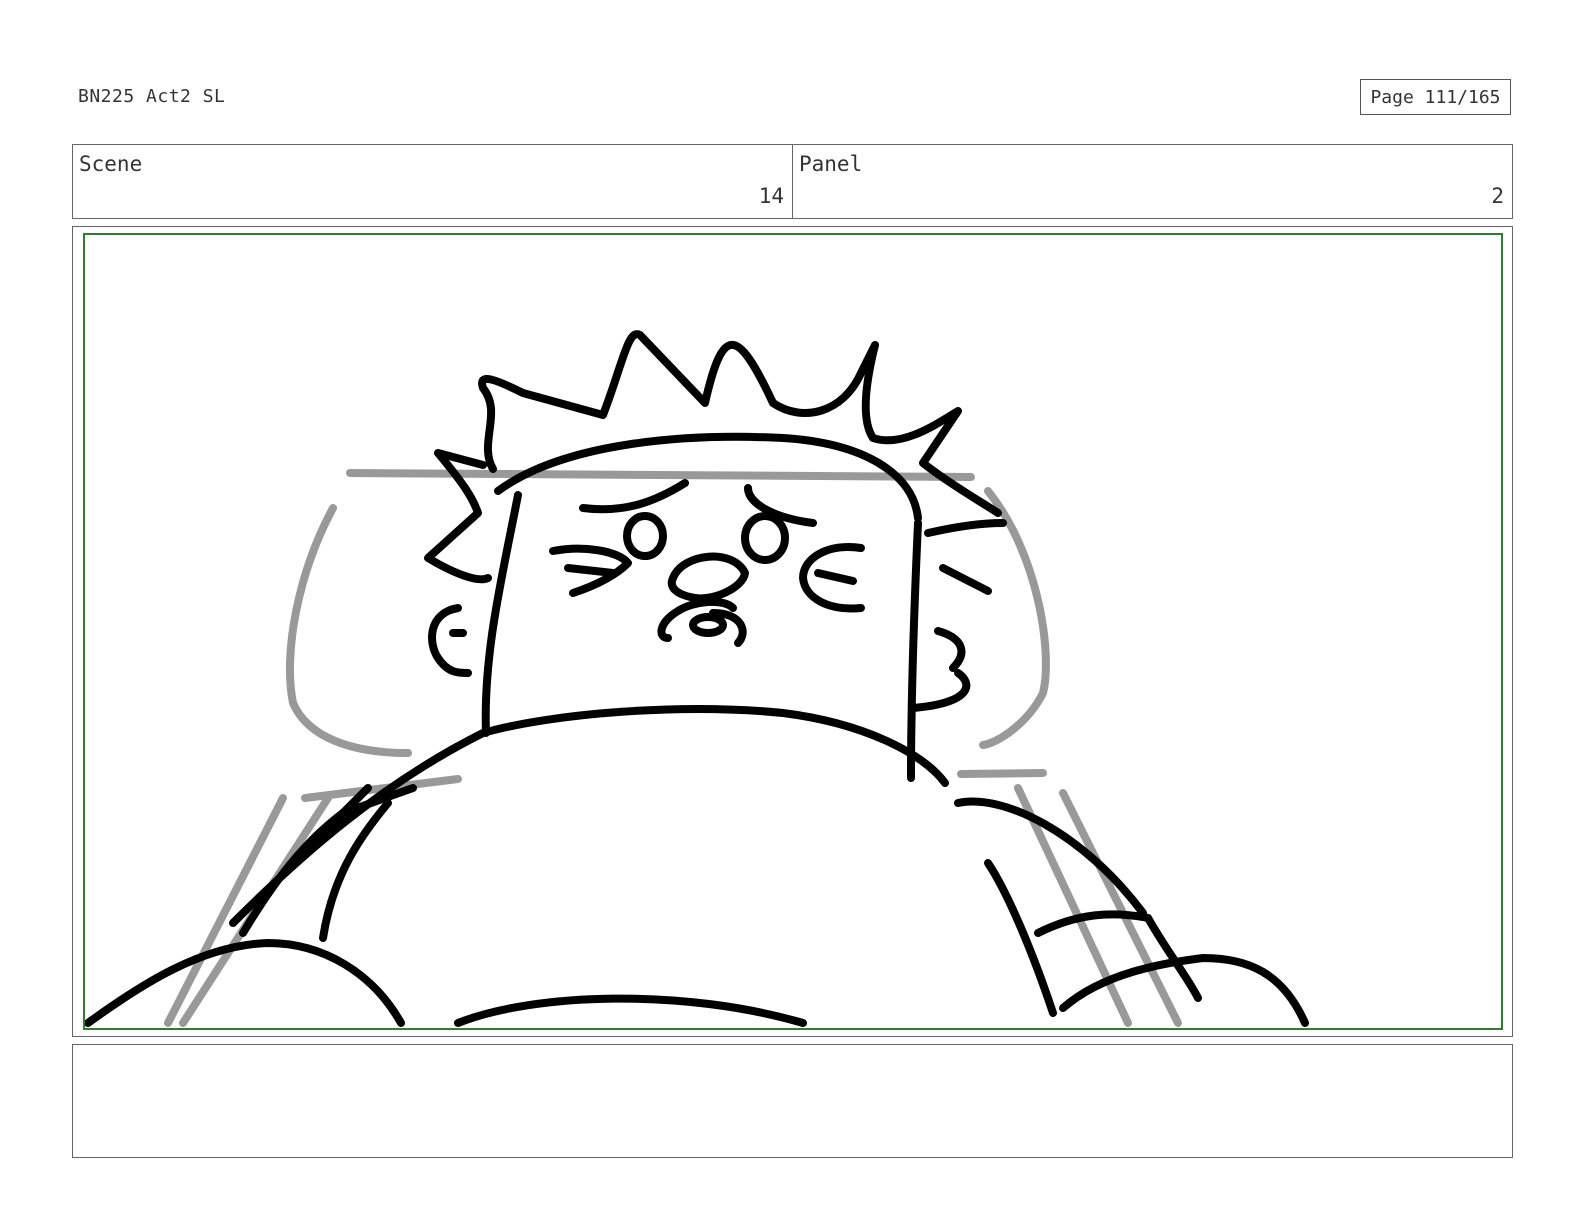 Image resolution: width=1584 pixels, height=1224 pixels. What do you see at coordinates (1497, 196) in the screenshot?
I see `panel-number: 2` at bounding box center [1497, 196].